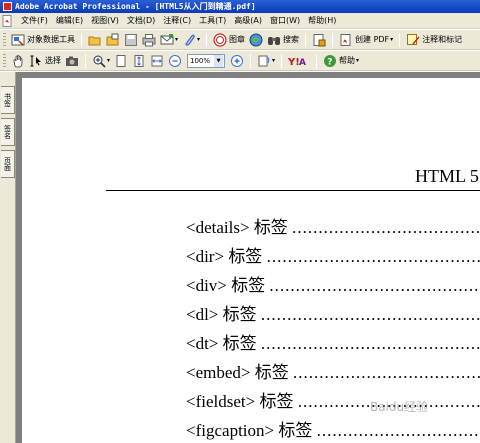 The width and height of the screenshot is (480, 443). What do you see at coordinates (322, 21) in the screenshot?
I see `menu-help: 帮助(H)` at bounding box center [322, 21].